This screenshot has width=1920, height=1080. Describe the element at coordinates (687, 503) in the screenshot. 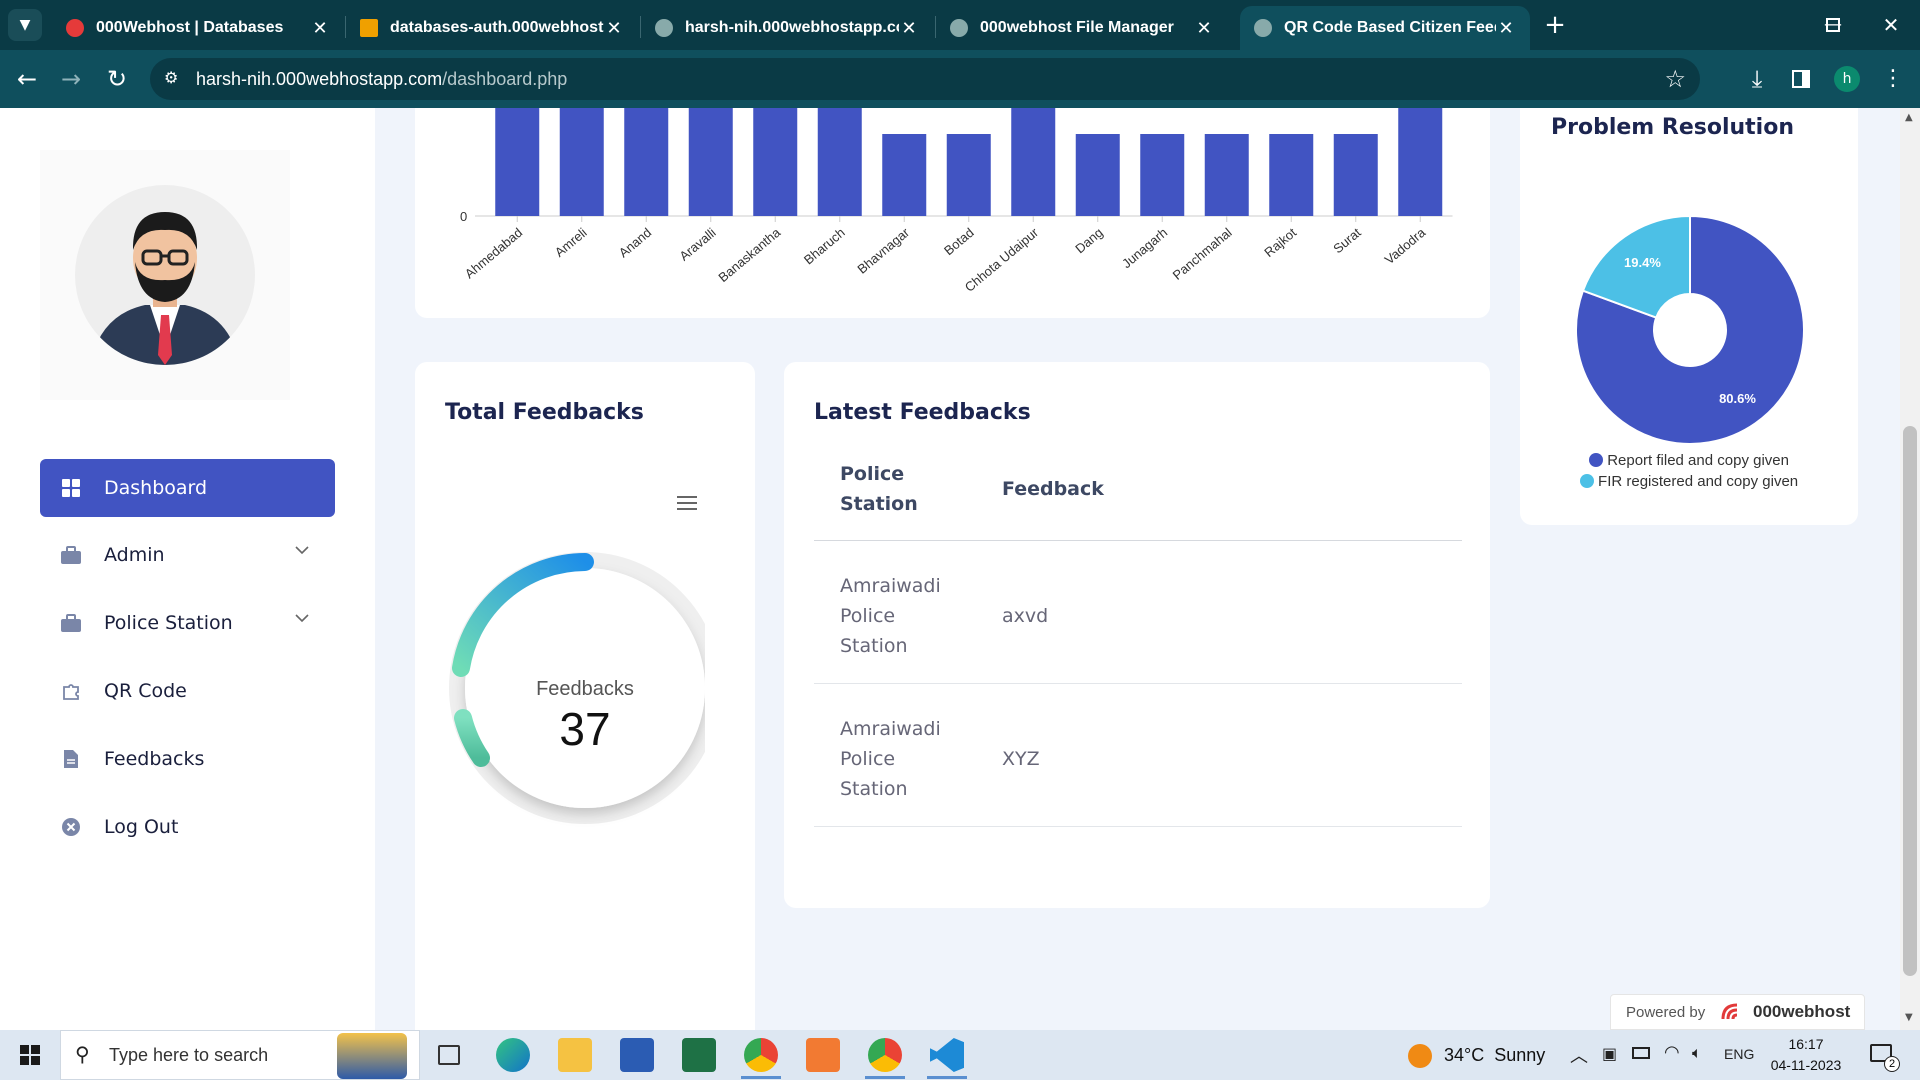

I see `hamburger-menu-icon` at that location.